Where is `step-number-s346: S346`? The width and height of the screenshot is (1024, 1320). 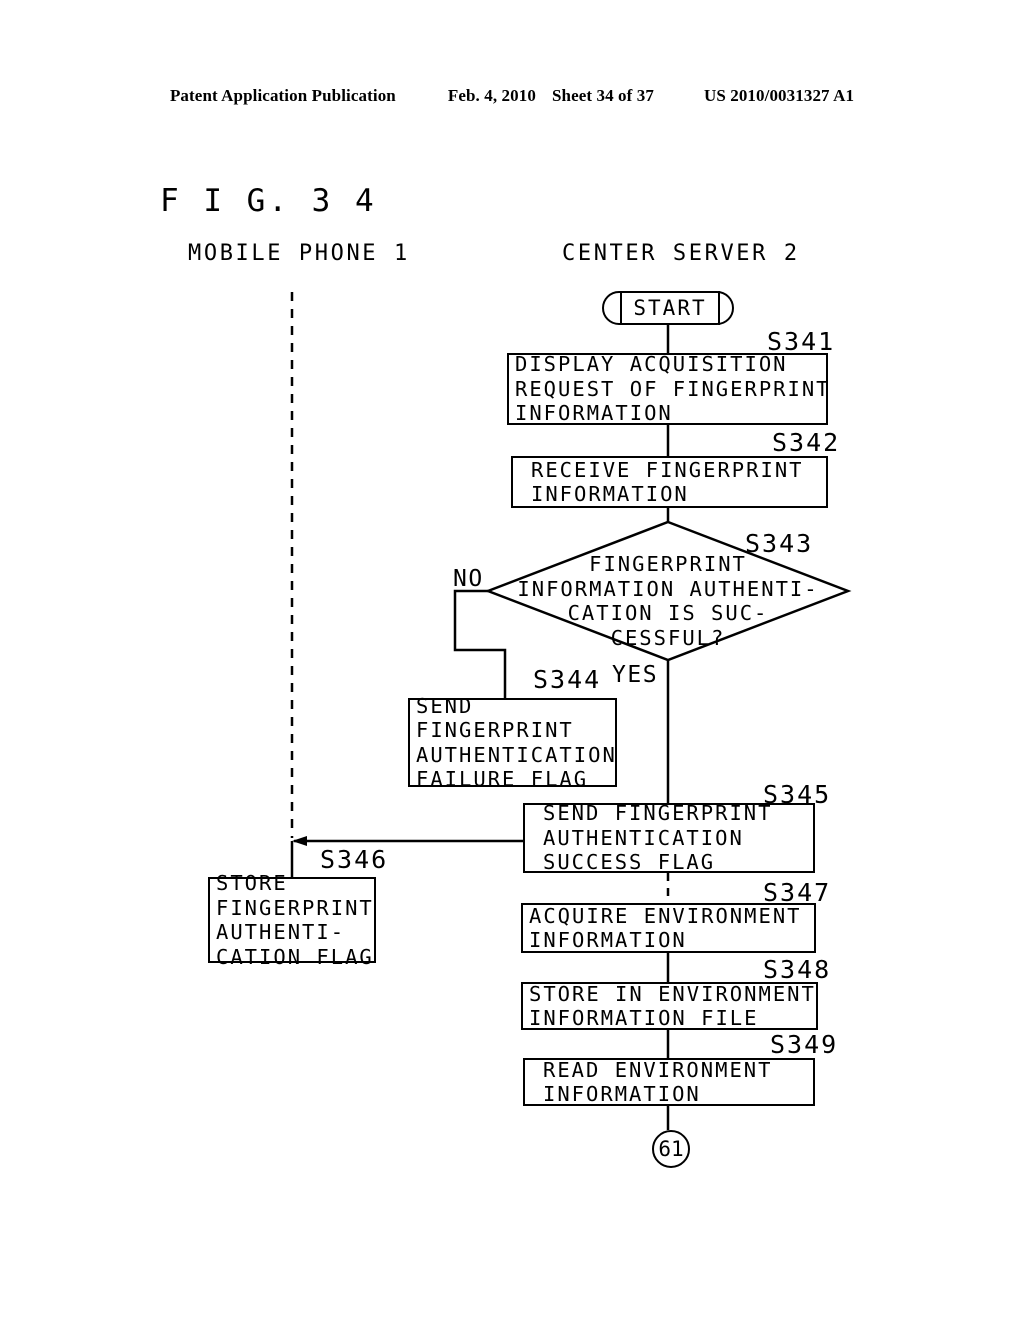 step-number-s346: S346 is located at coordinates (354, 859).